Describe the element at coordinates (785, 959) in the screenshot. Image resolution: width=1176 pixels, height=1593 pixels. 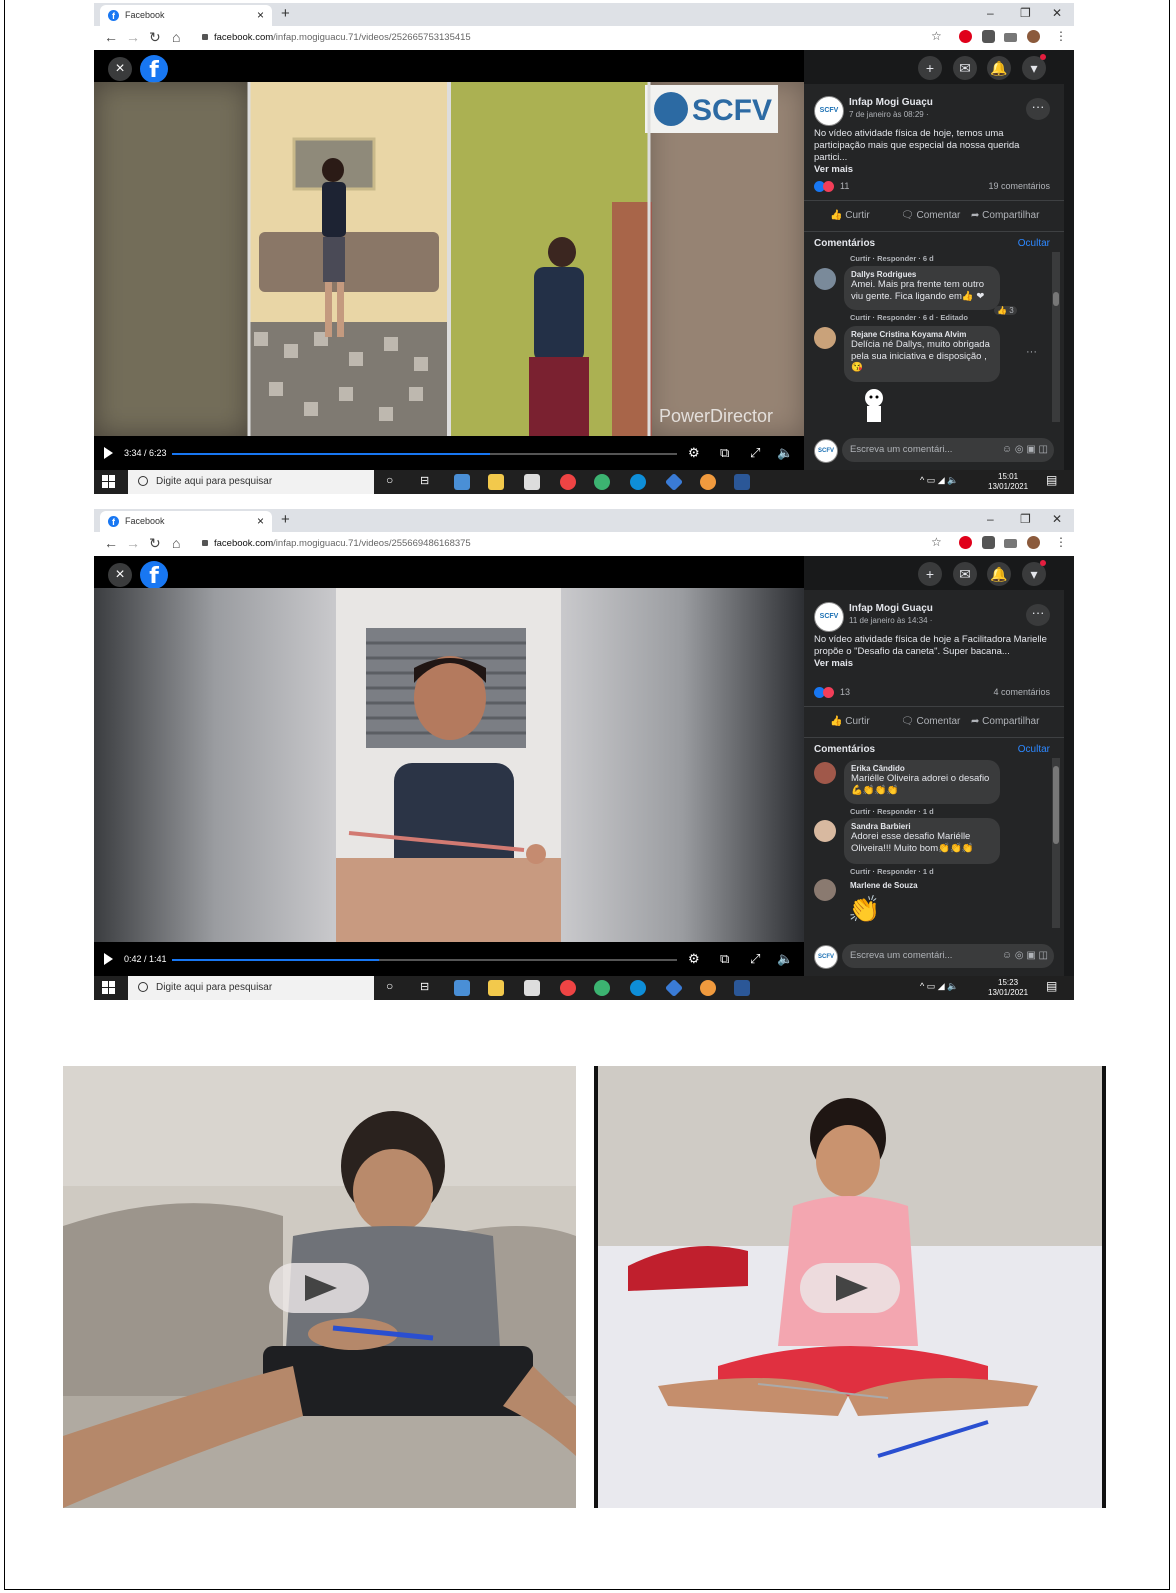
I see `volume-icon: 🔈` at that location.